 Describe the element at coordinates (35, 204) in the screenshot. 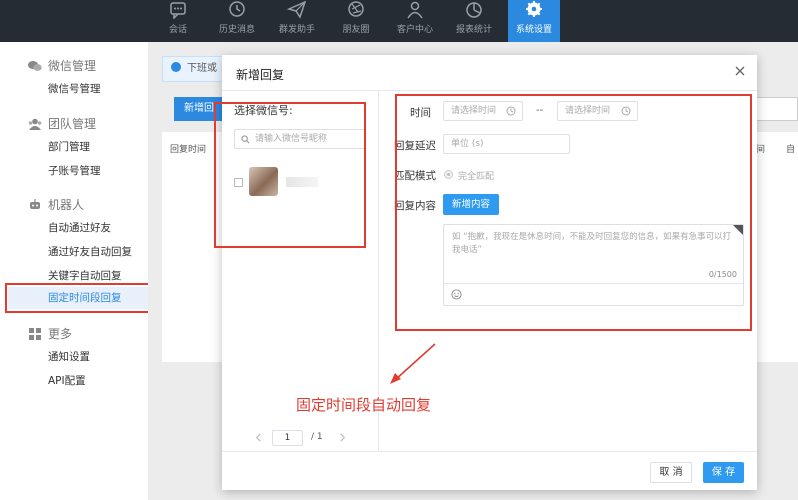

I see `robot-icon` at that location.